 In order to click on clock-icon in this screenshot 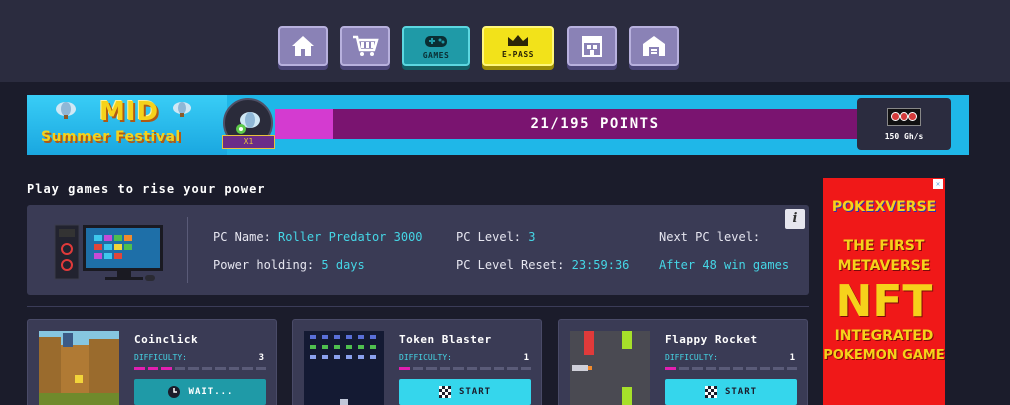, I will do `click(173, 392)`.